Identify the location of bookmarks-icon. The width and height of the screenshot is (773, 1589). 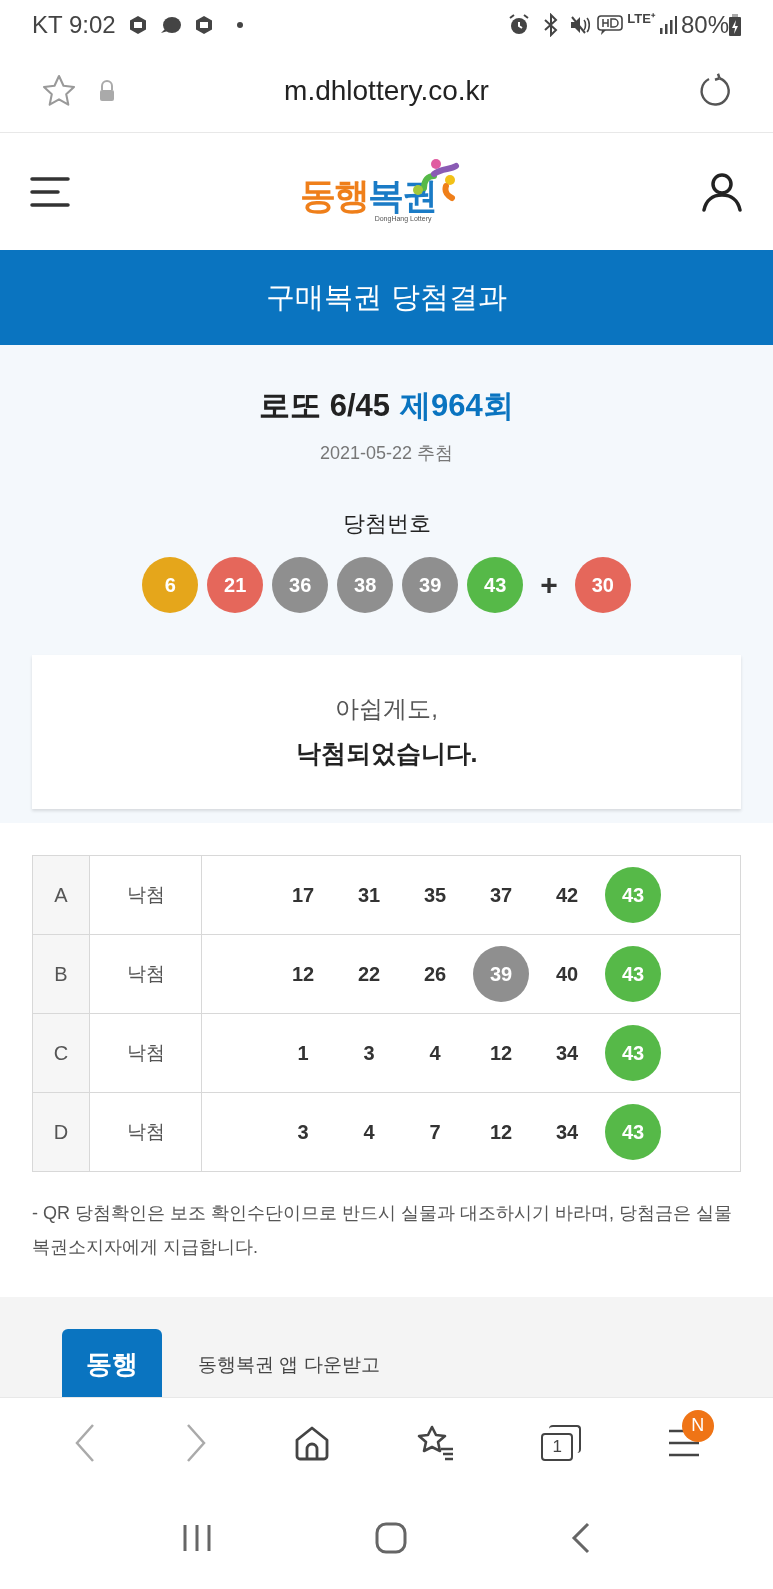
(435, 1442).